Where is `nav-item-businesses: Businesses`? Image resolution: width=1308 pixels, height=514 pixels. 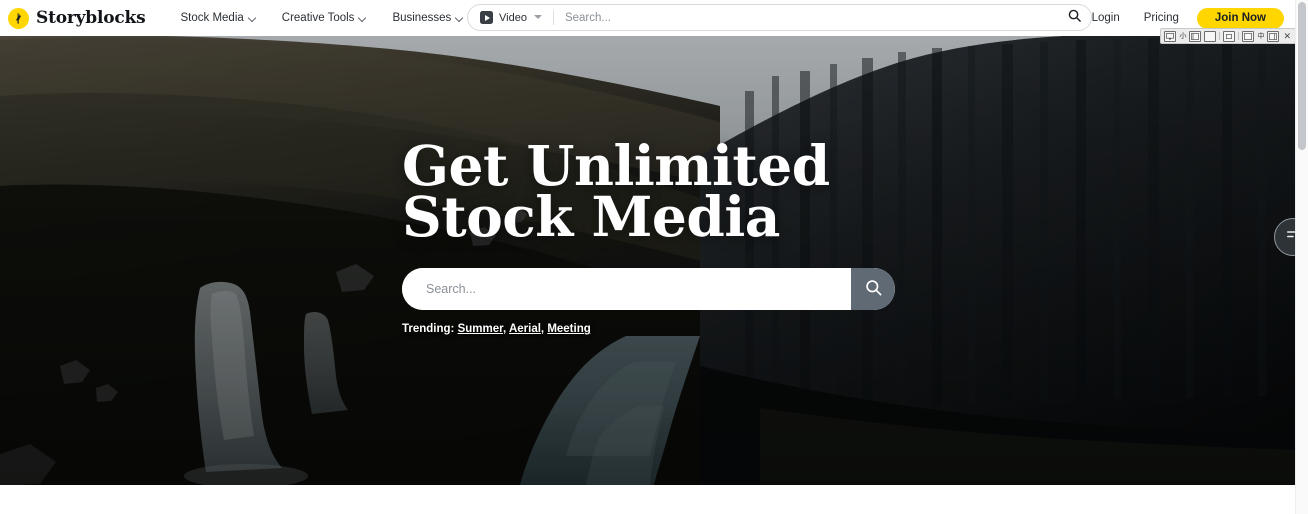 nav-item-businesses: Businesses is located at coordinates (427, 18).